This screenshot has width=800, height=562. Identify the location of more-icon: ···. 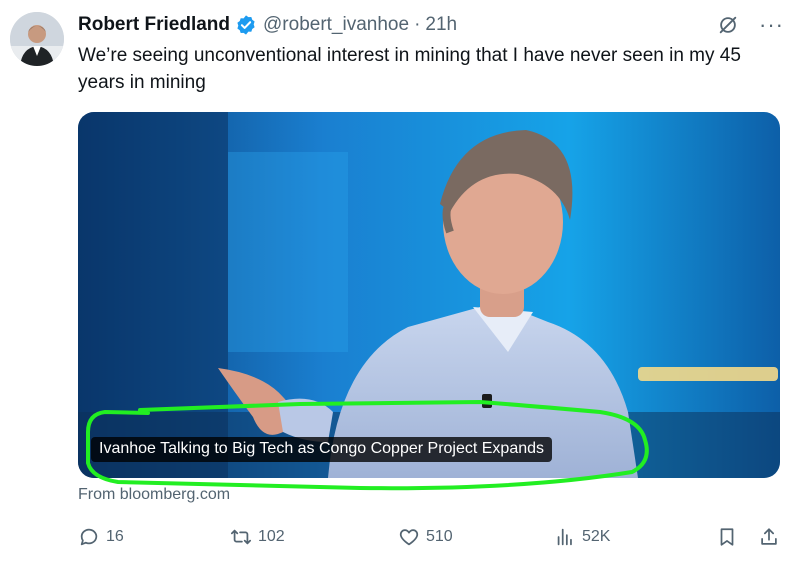
(771, 25).